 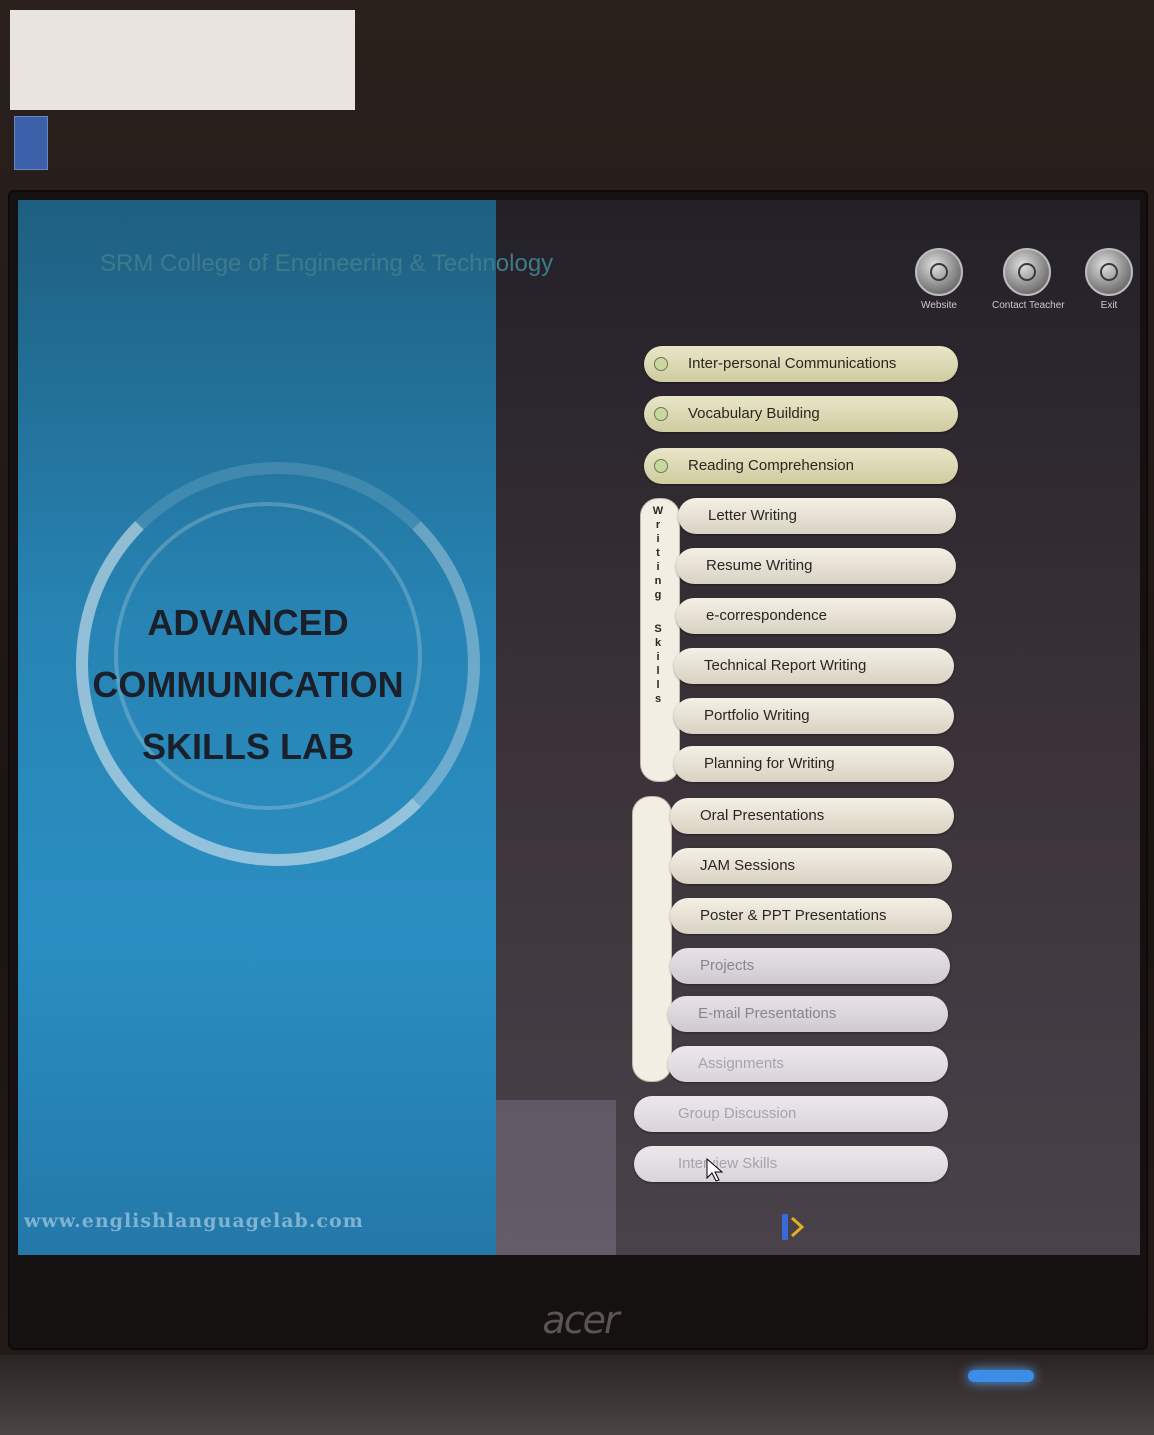 What do you see at coordinates (762, 815) in the screenshot?
I see `menu-item-label: Oral Presentations` at bounding box center [762, 815].